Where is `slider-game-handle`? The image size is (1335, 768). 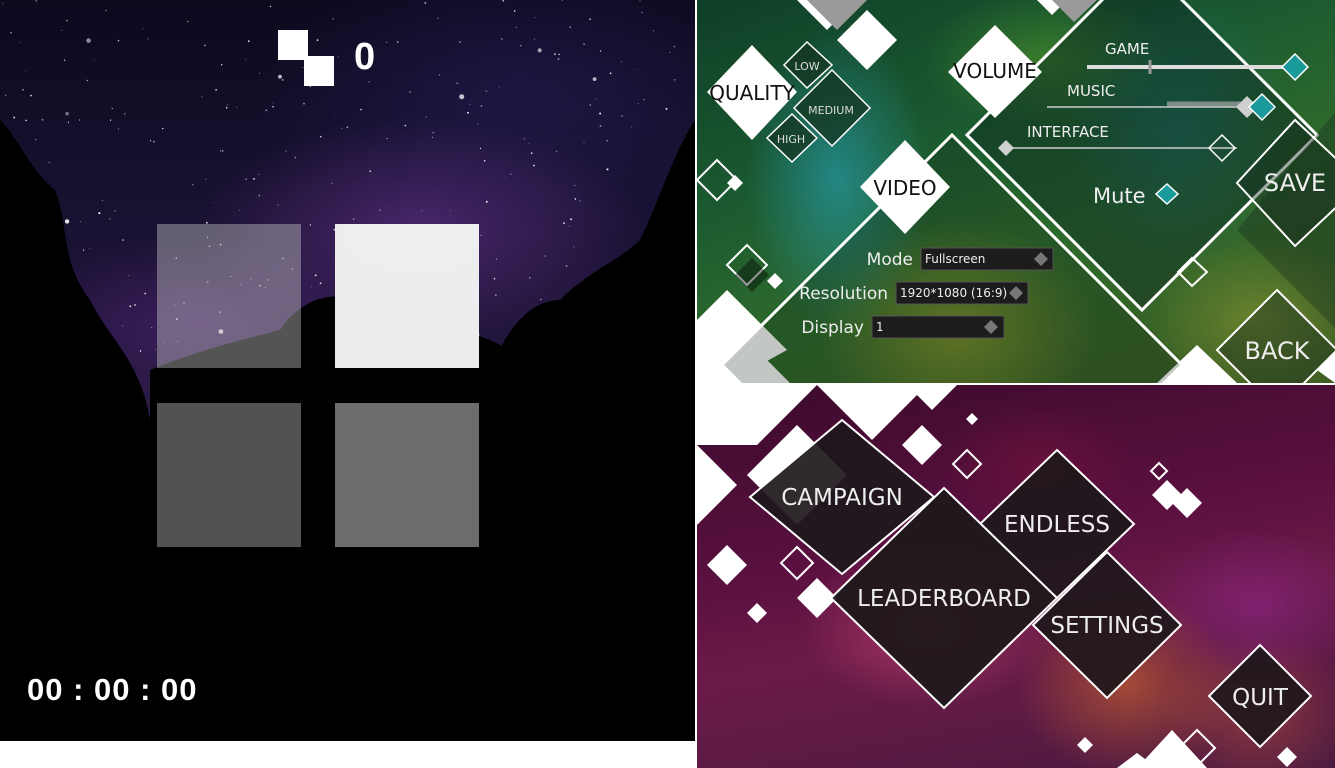
slider-game-handle is located at coordinates (1295, 67).